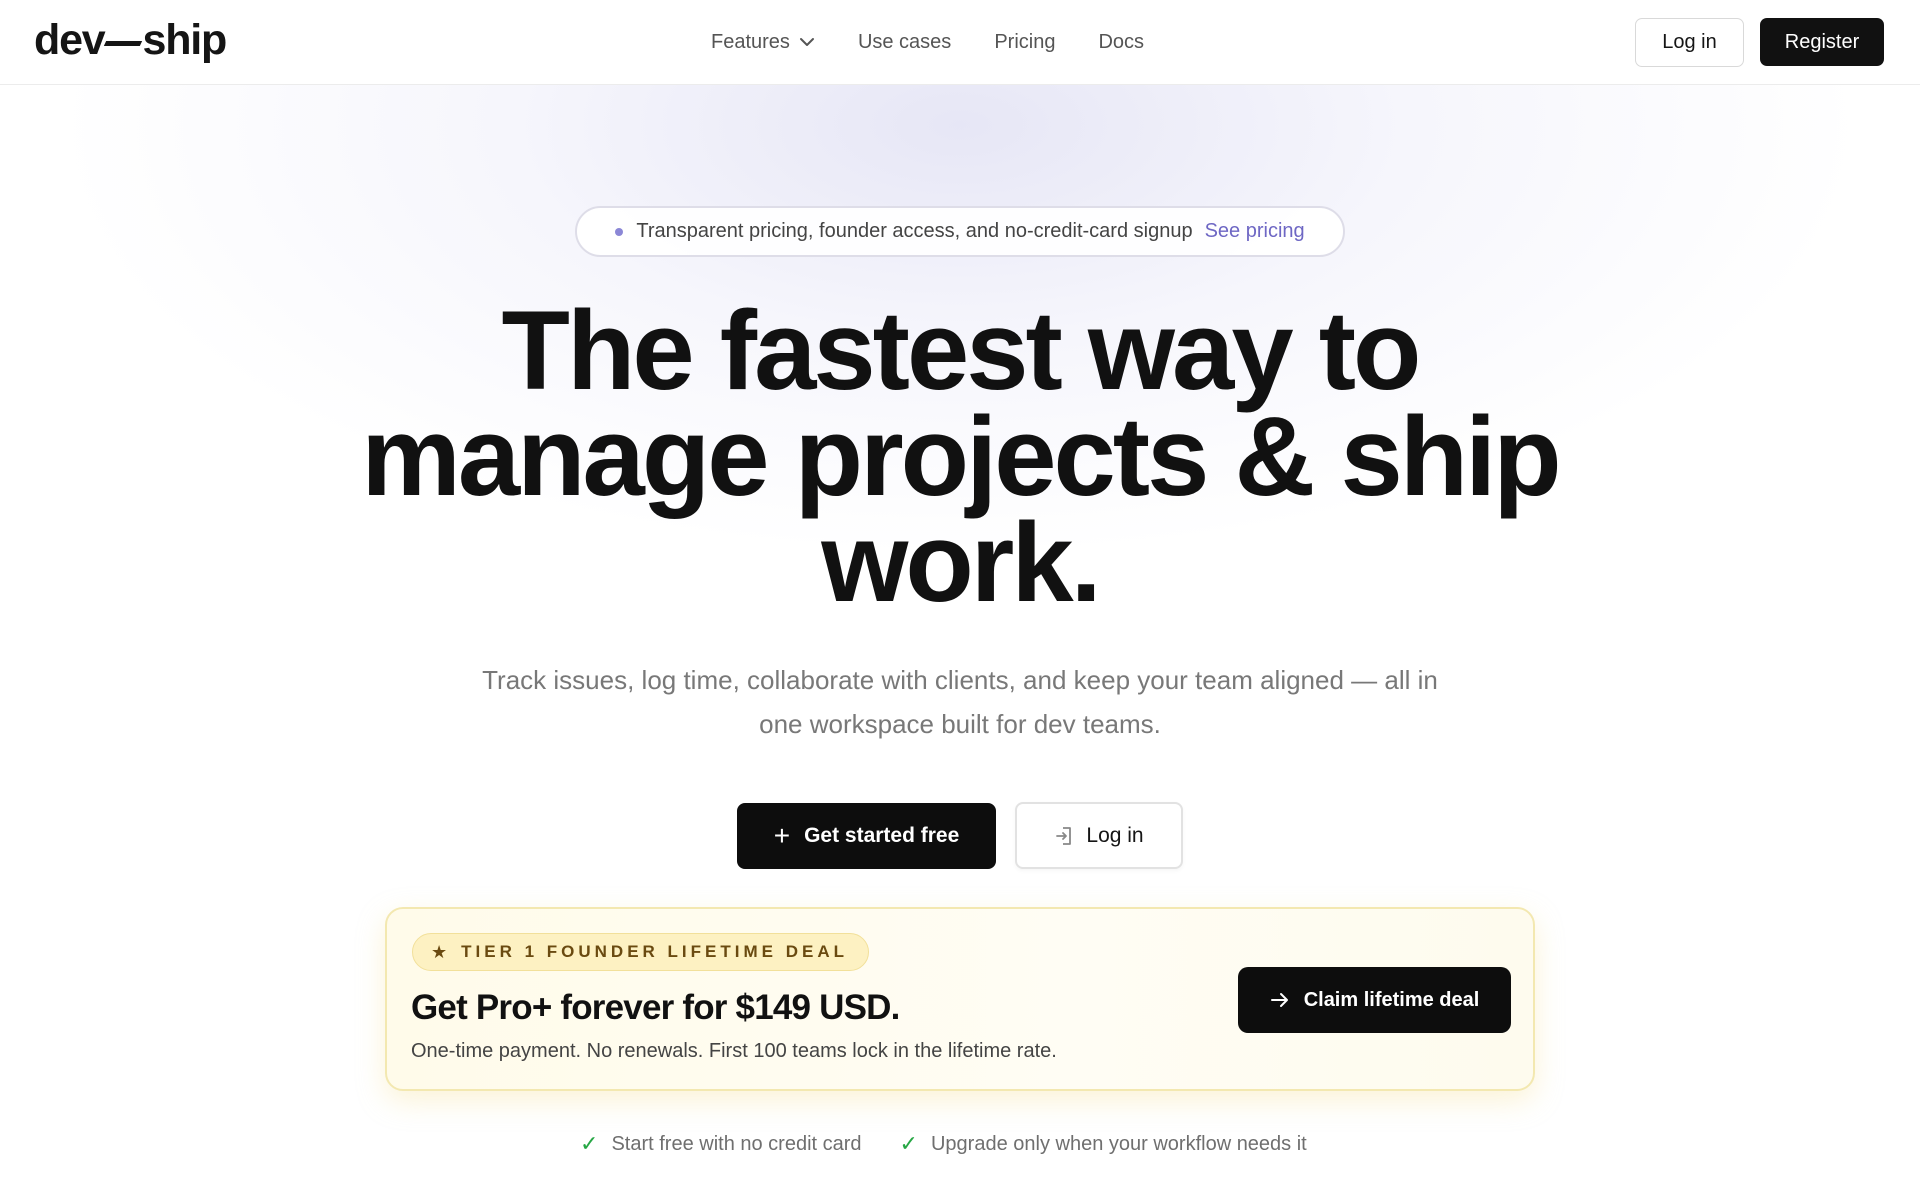 This screenshot has width=1920, height=1200. Describe the element at coordinates (1689, 42) in the screenshot. I see `login-button: Log in` at that location.